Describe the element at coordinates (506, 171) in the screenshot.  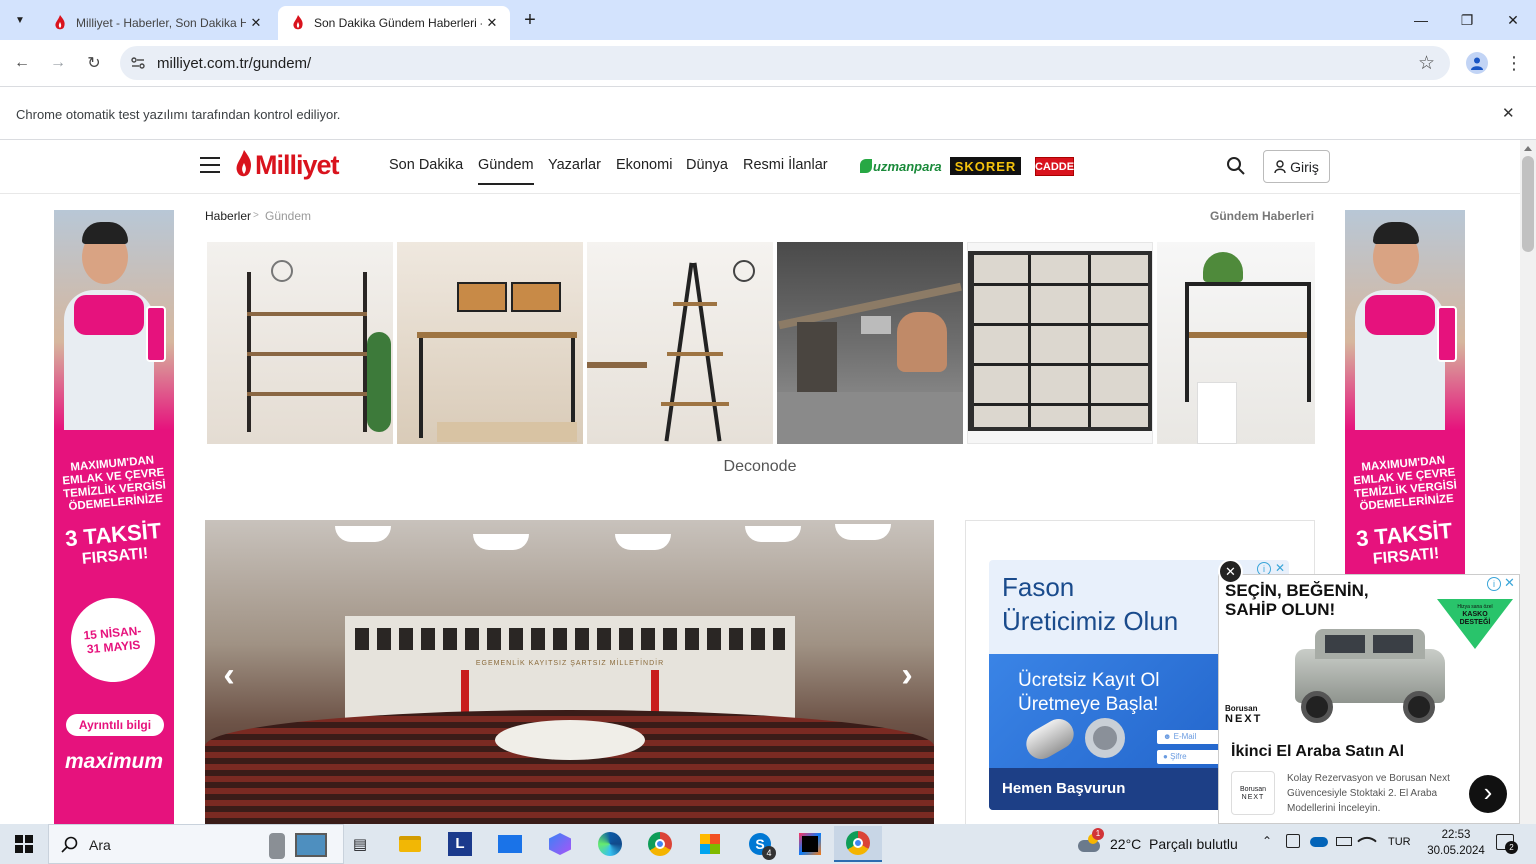
I see `nav-gundem: Gündem` at that location.